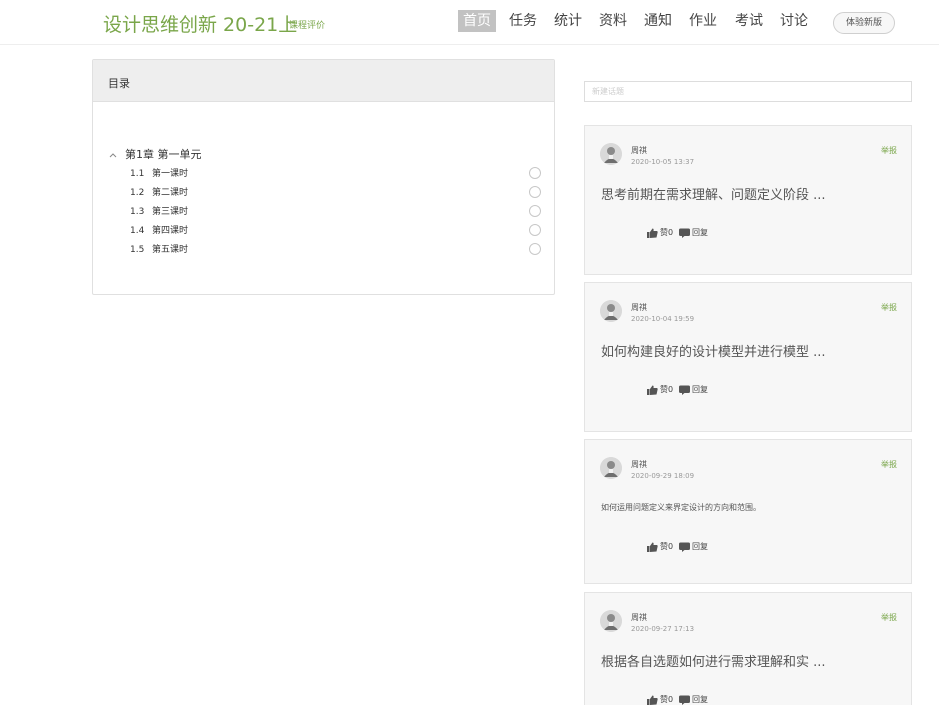 The height and width of the screenshot is (705, 939). I want to click on nav-stats: 统计, so click(568, 21).